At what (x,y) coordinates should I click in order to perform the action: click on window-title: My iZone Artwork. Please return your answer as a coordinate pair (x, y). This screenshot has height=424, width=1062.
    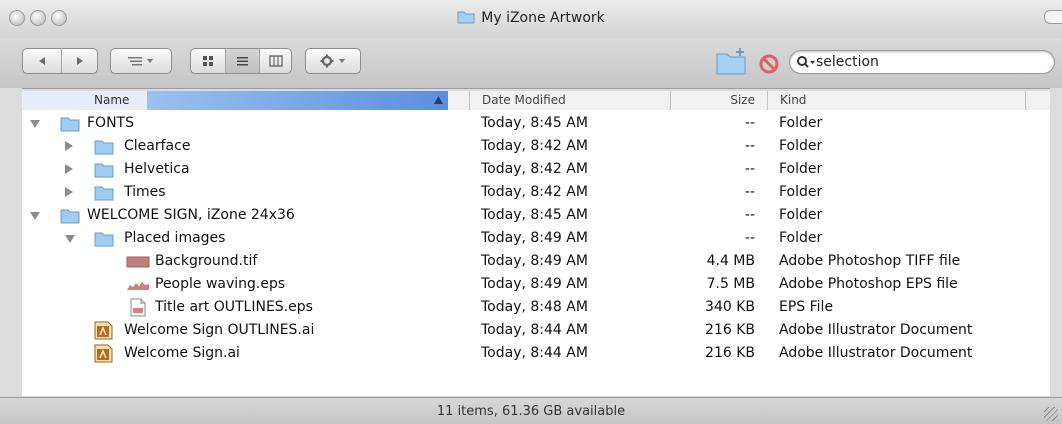
    Looking at the image, I should click on (531, 17).